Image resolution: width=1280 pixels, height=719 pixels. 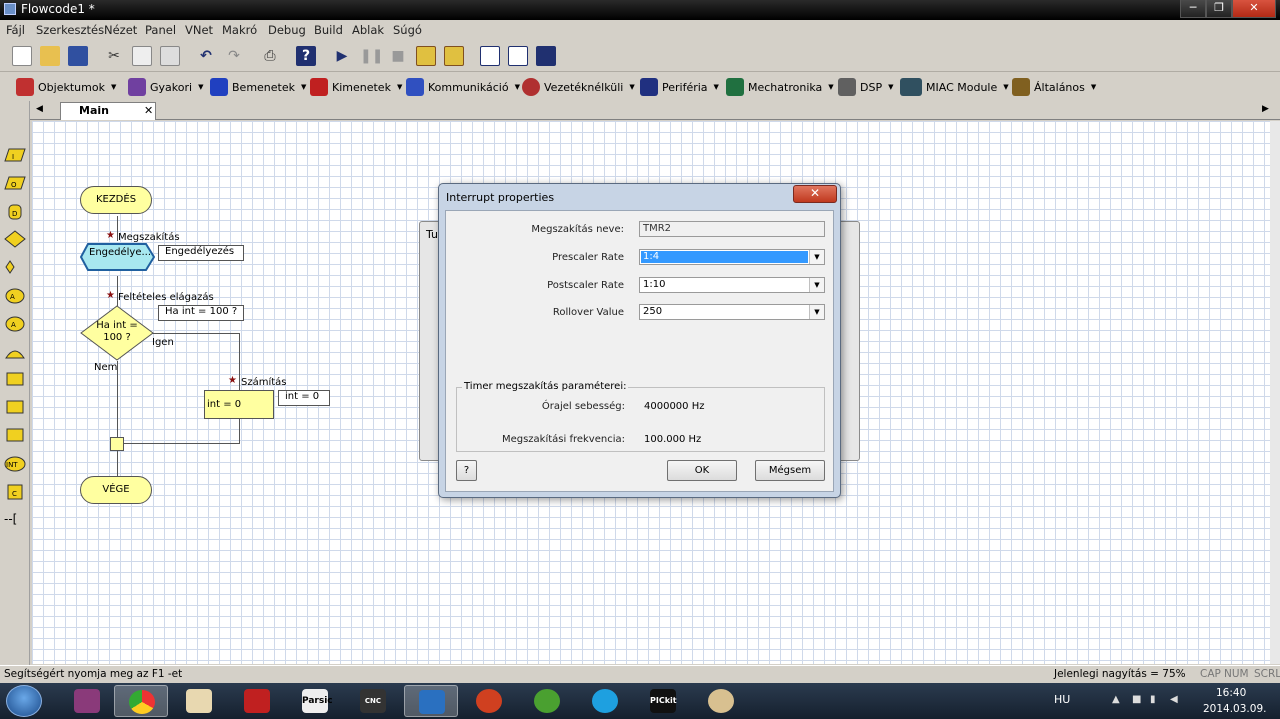 What do you see at coordinates (426, 56) in the screenshot?
I see `step-into-icon` at bounding box center [426, 56].